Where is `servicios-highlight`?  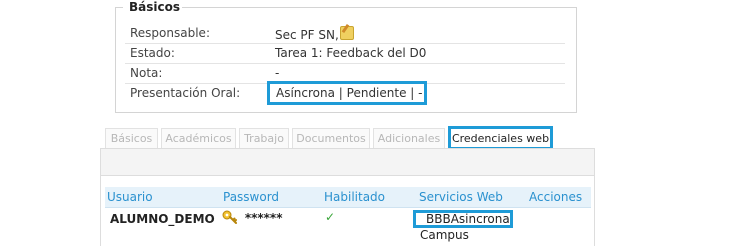 servicios-highlight is located at coordinates (463, 219).